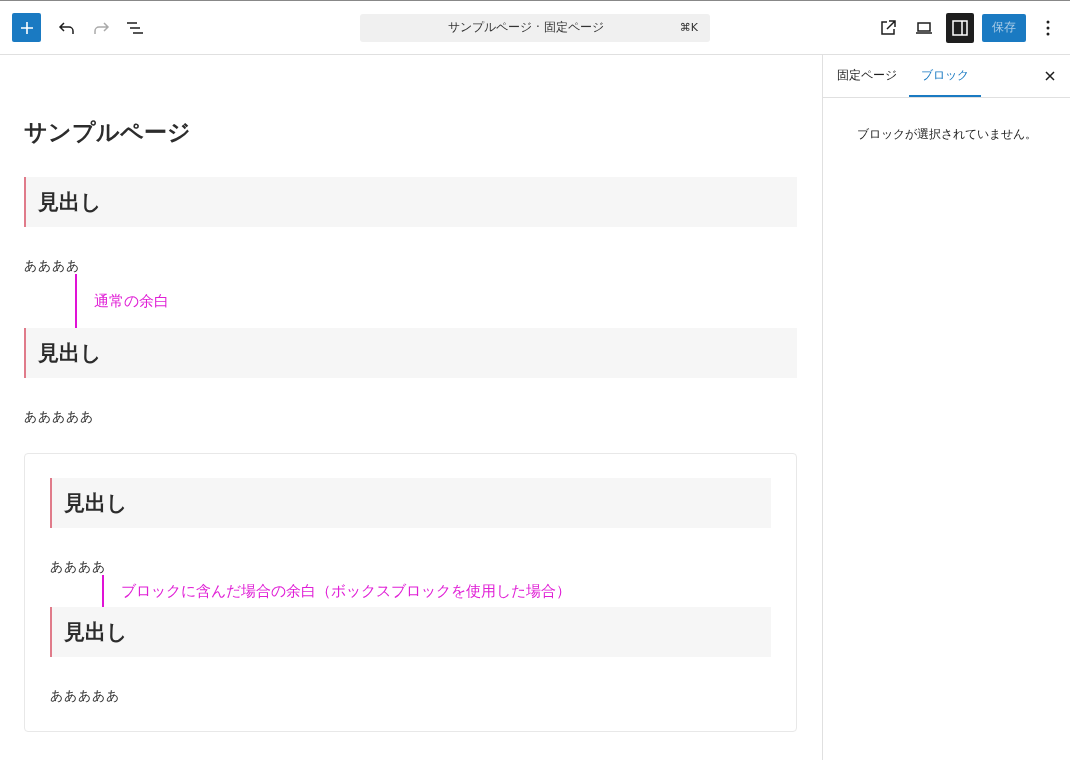  What do you see at coordinates (1048, 27) in the screenshot?
I see `more-vertical-icon` at bounding box center [1048, 27].